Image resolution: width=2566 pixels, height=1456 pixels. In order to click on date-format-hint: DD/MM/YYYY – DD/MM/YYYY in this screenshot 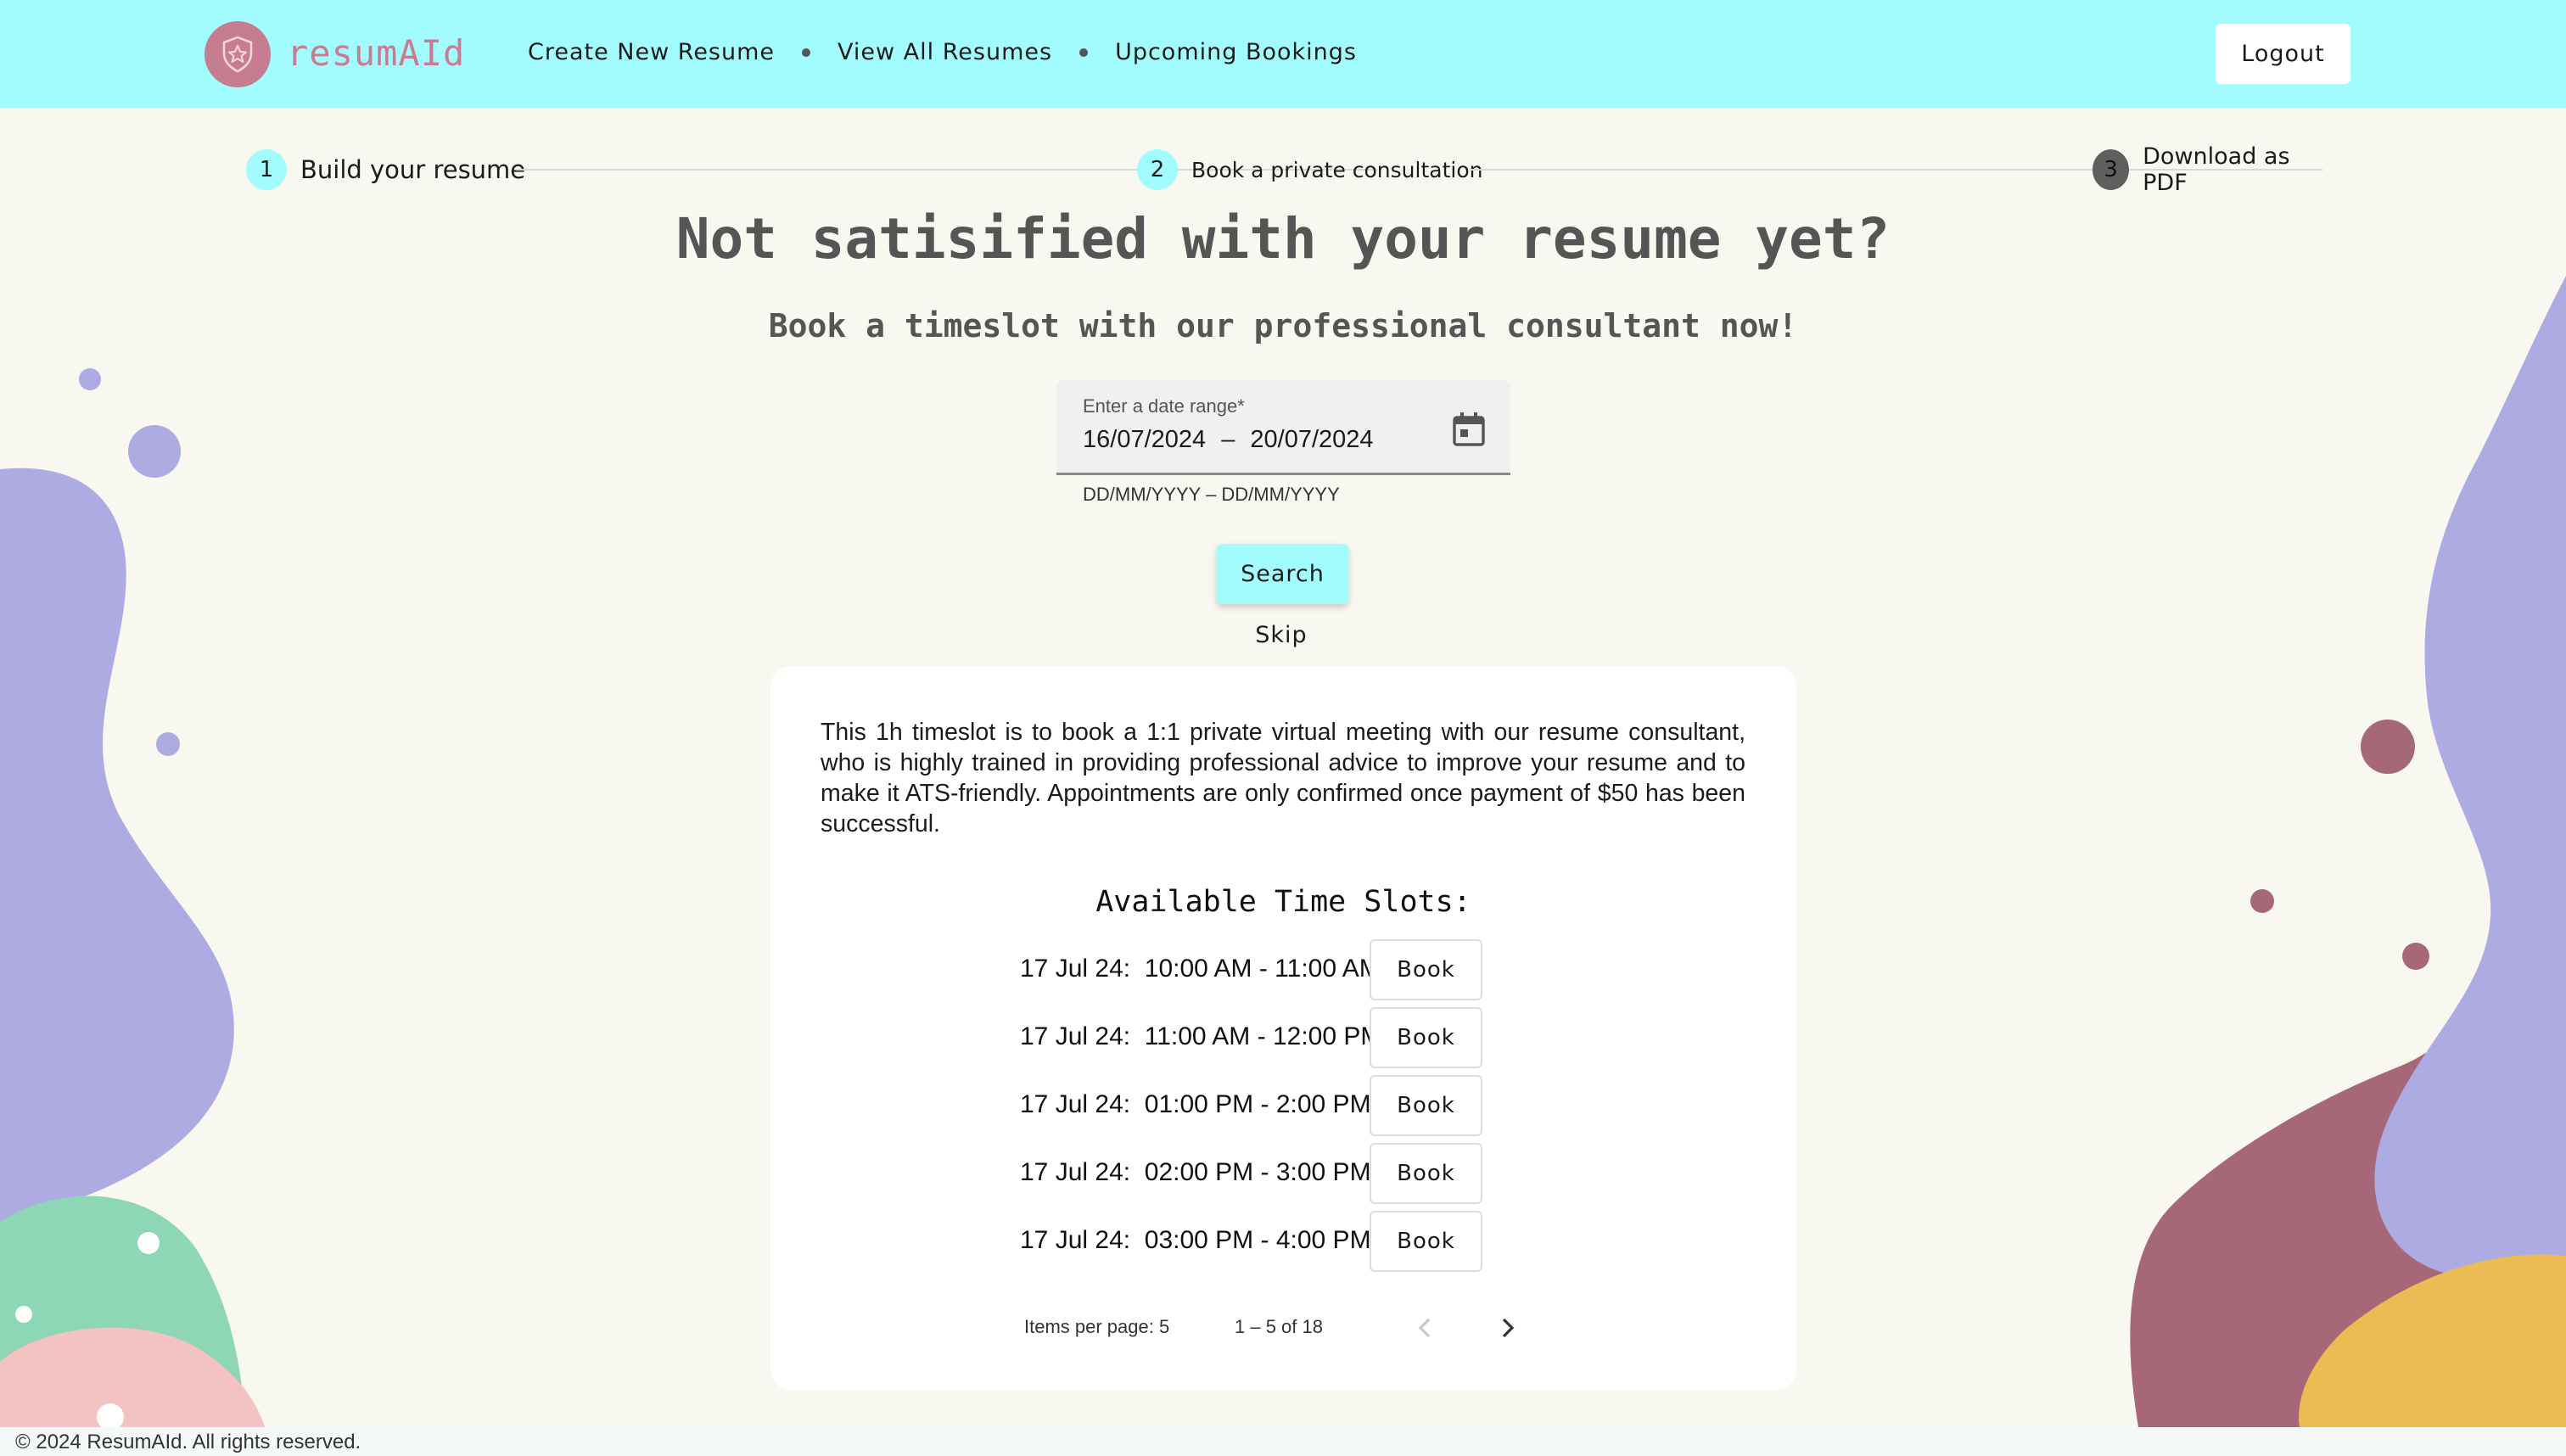, I will do `click(1211, 494)`.